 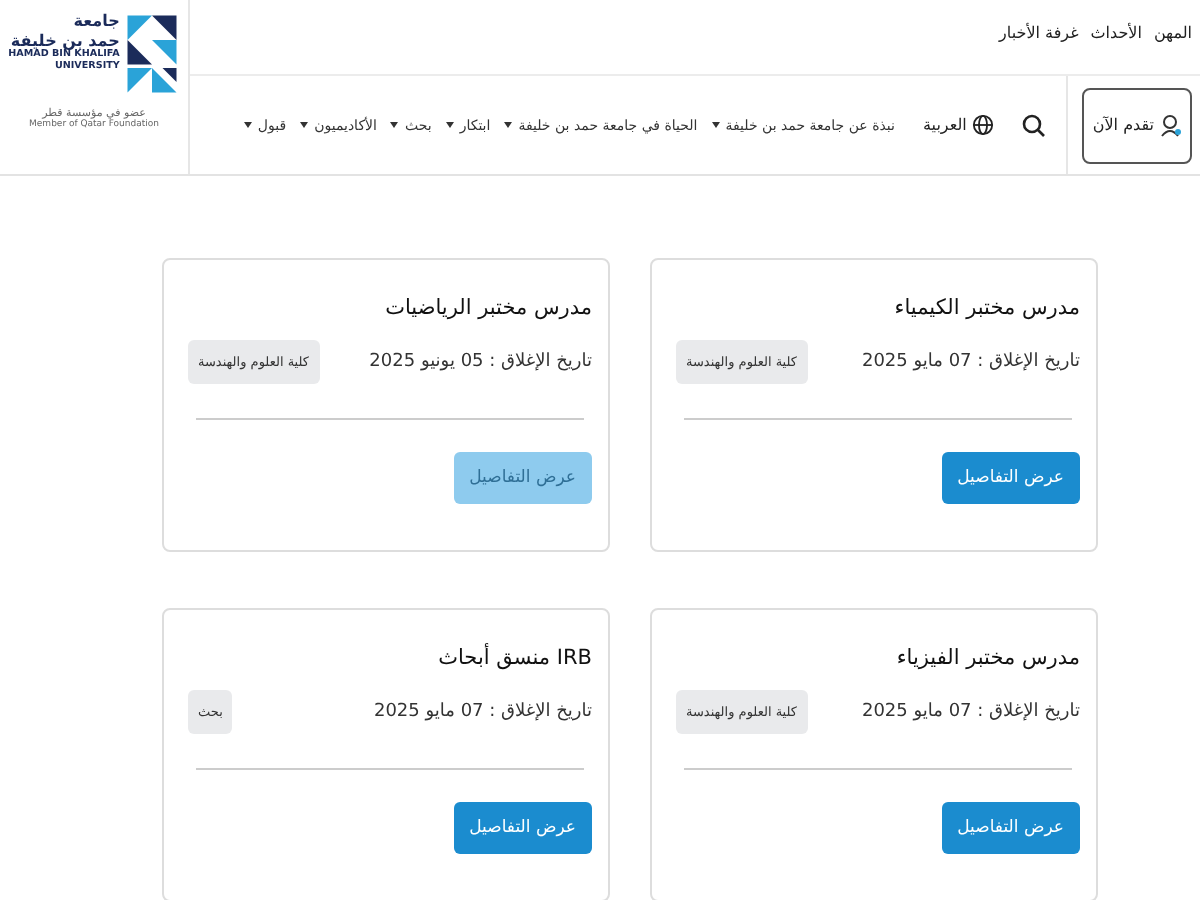 What do you see at coordinates (1171, 125) in the screenshot?
I see `person-icon` at bounding box center [1171, 125].